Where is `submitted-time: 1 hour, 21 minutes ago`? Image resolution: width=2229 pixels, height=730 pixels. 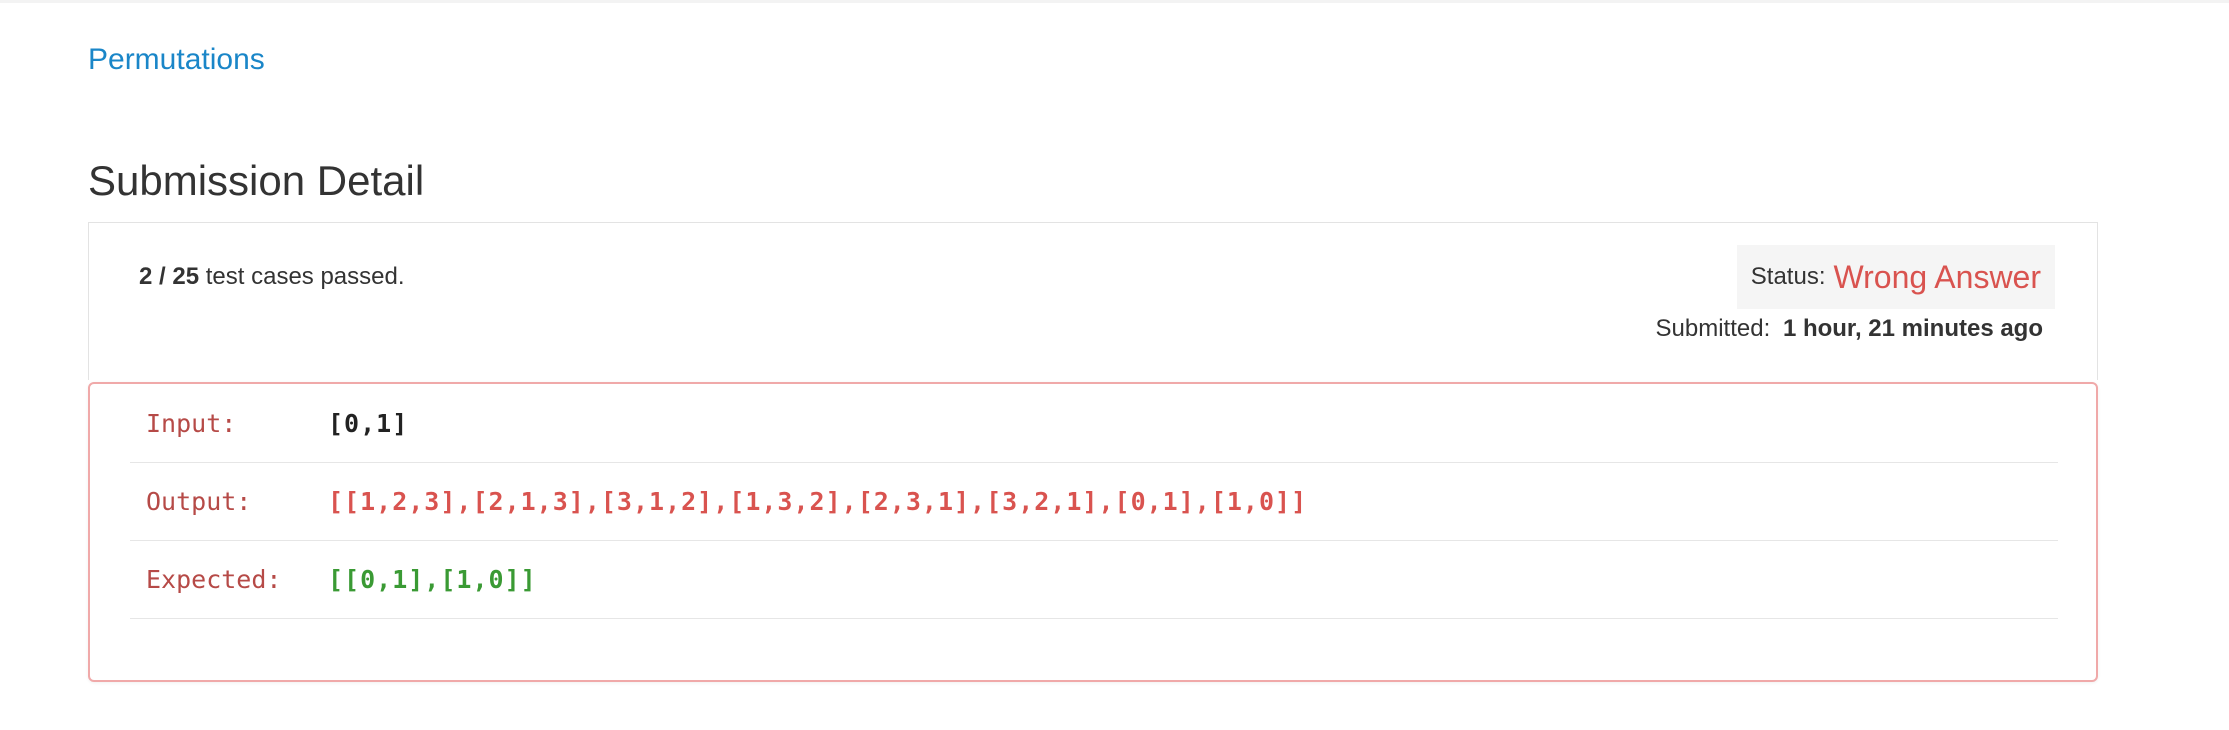
submitted-time: 1 hour, 21 minutes ago is located at coordinates (1912, 328).